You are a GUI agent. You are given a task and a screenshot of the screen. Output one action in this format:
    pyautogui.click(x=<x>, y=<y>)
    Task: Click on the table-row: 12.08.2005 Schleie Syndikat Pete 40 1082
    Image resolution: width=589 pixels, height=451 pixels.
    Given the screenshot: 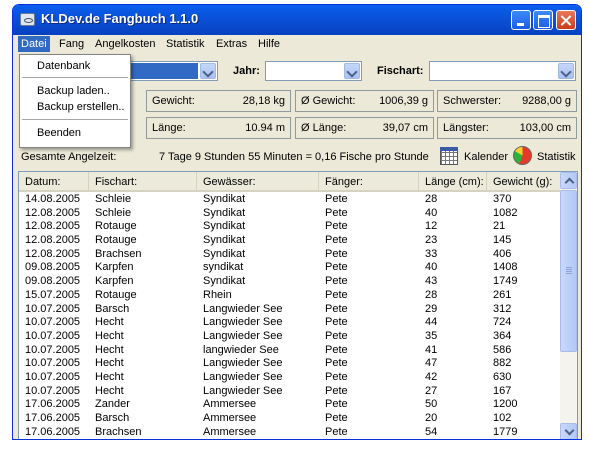 What is the action you would take?
    pyautogui.click(x=290, y=214)
    